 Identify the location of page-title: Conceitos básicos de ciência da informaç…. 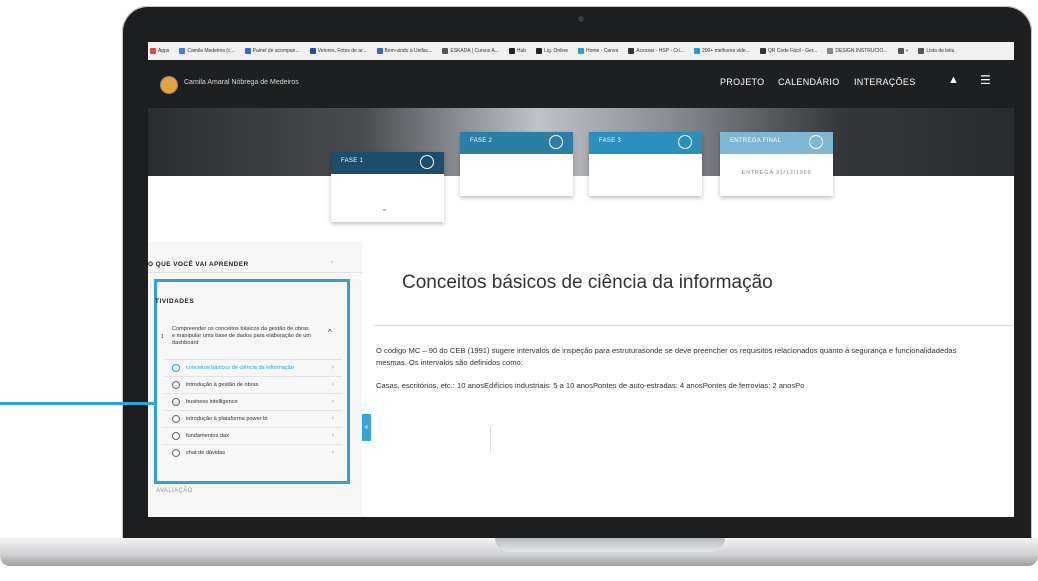
(587, 282).